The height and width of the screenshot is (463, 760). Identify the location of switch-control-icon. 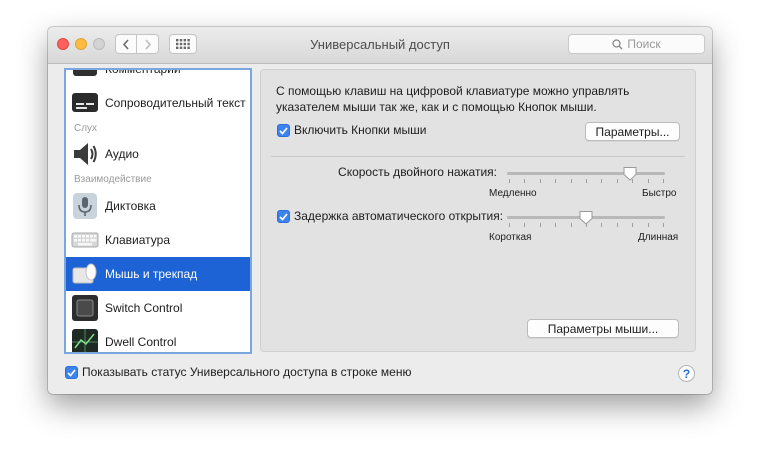
(85, 308).